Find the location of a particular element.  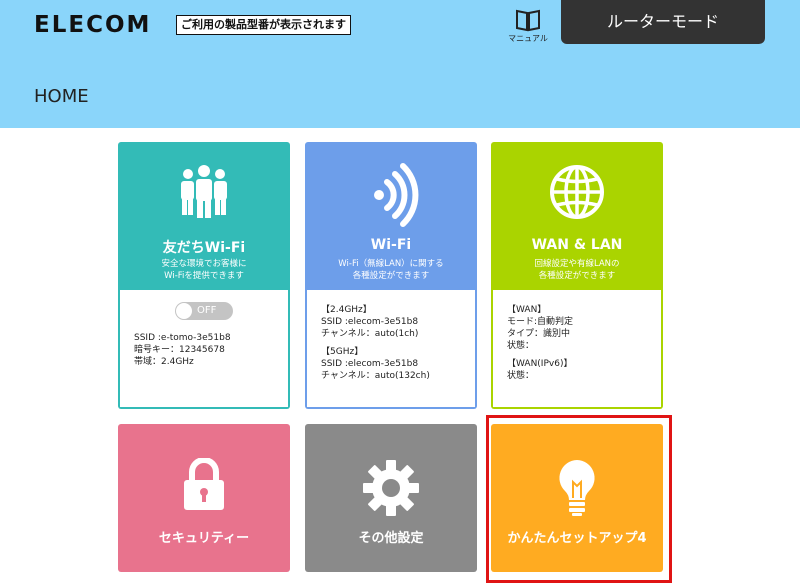

card-title: Wi-Fi is located at coordinates (391, 245).